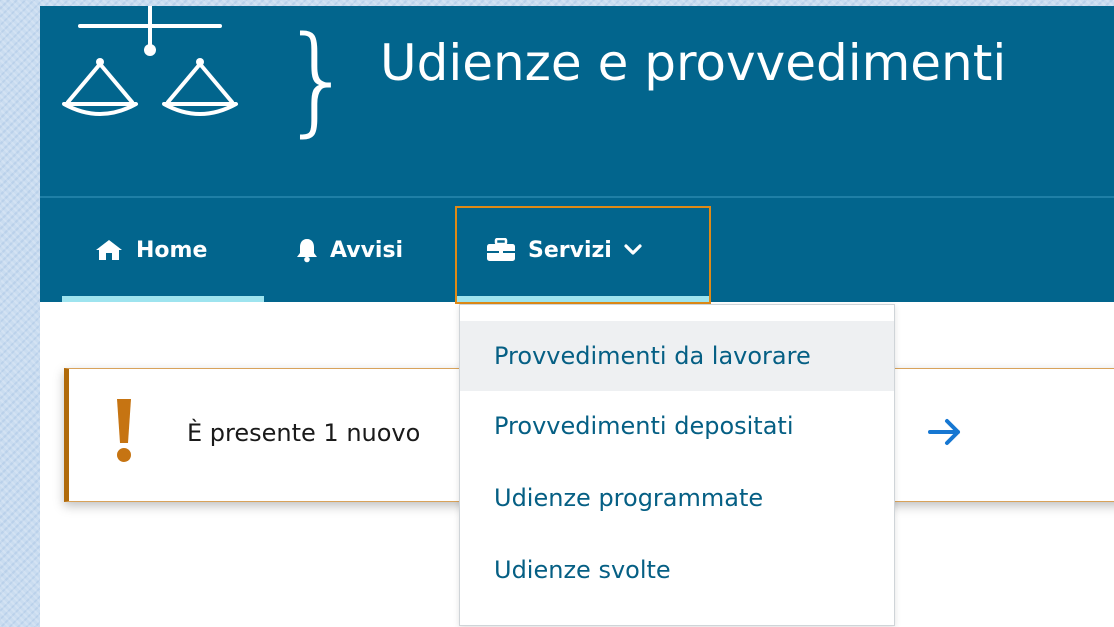  What do you see at coordinates (693, 63) in the screenshot?
I see `app-title: Udienze e provvedimenti` at bounding box center [693, 63].